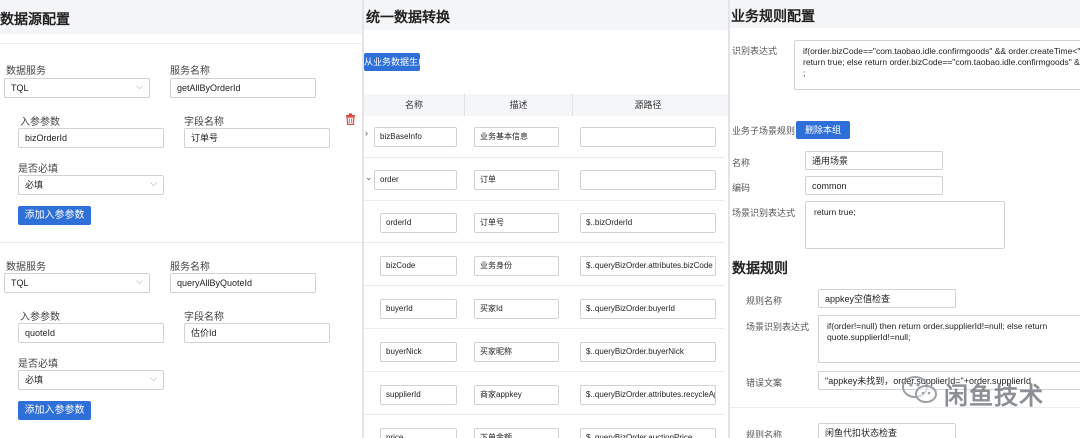 This screenshot has height=438, width=1080. What do you see at coordinates (369, 177) in the screenshot?
I see `collapse-arrow-icon: ⌄` at bounding box center [369, 177].